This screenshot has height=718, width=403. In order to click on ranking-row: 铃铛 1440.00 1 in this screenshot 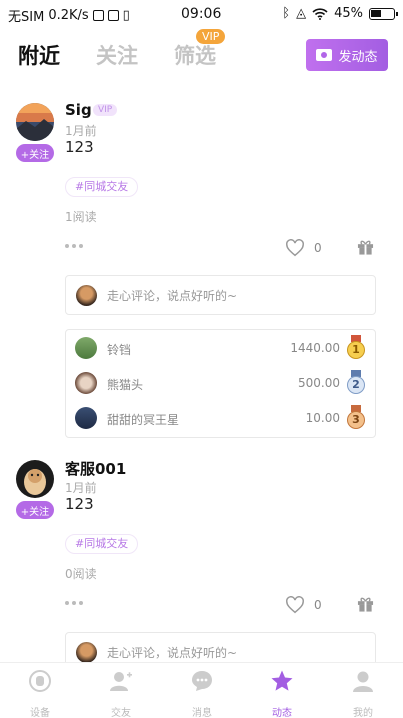, I will do `click(221, 349)`.